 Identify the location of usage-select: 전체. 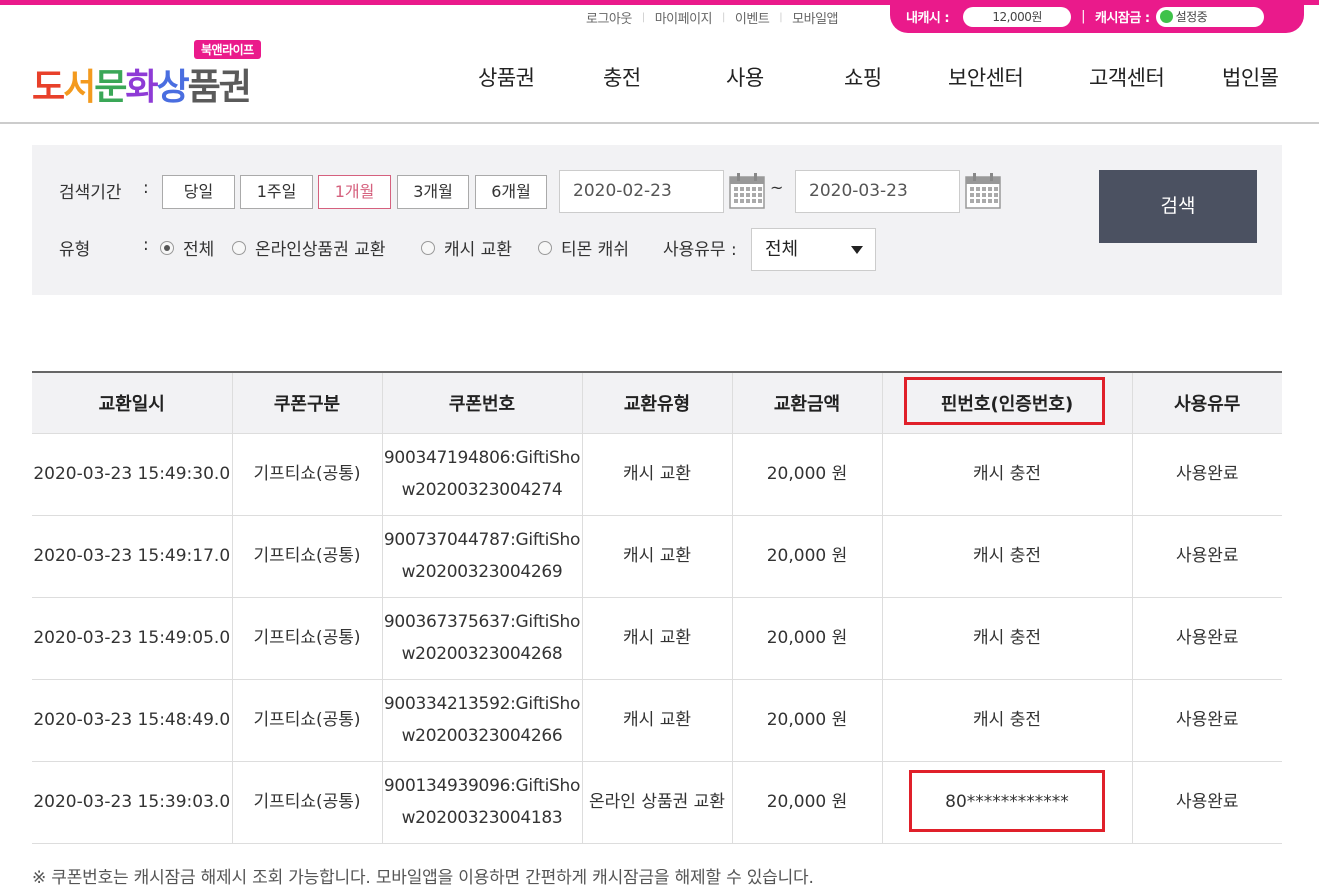
(813, 249).